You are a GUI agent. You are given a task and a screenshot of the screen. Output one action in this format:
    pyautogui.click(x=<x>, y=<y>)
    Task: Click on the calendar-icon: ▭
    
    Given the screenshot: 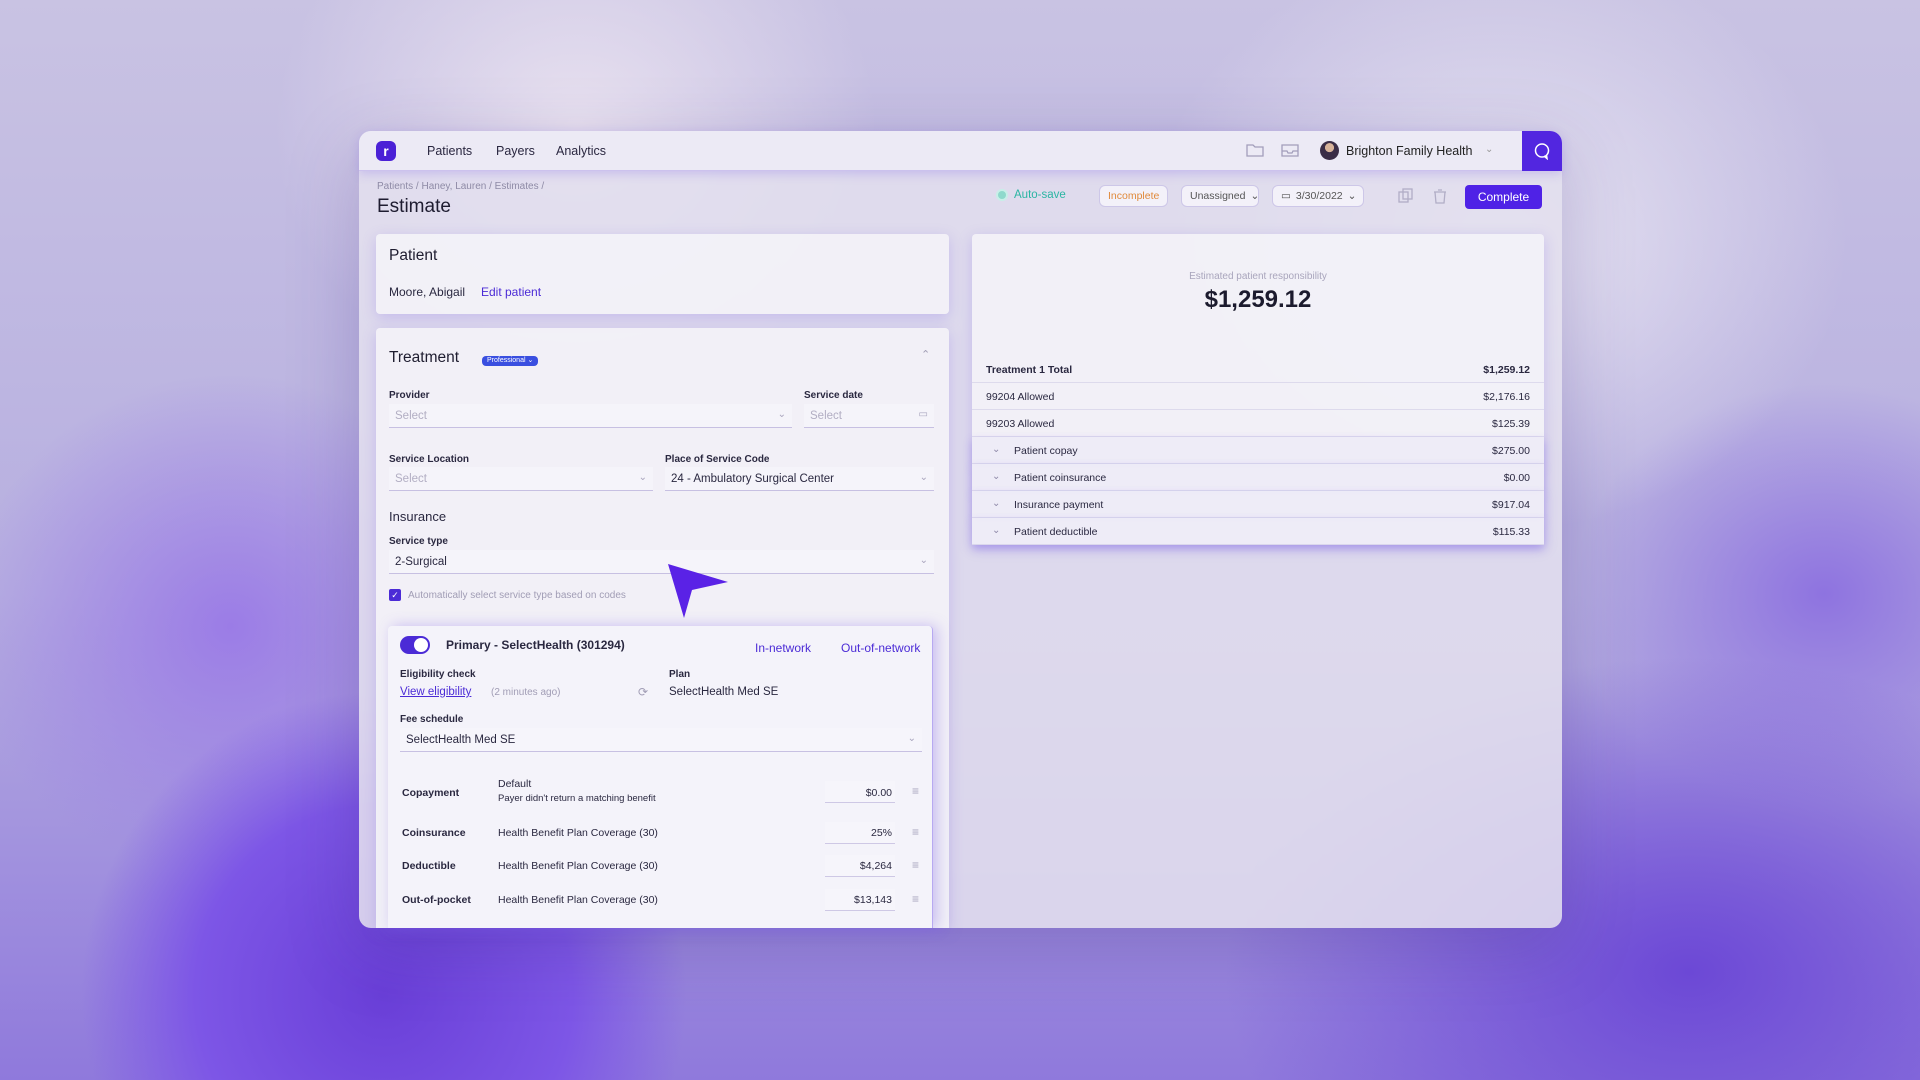 What is the action you would take?
    pyautogui.click(x=923, y=414)
    